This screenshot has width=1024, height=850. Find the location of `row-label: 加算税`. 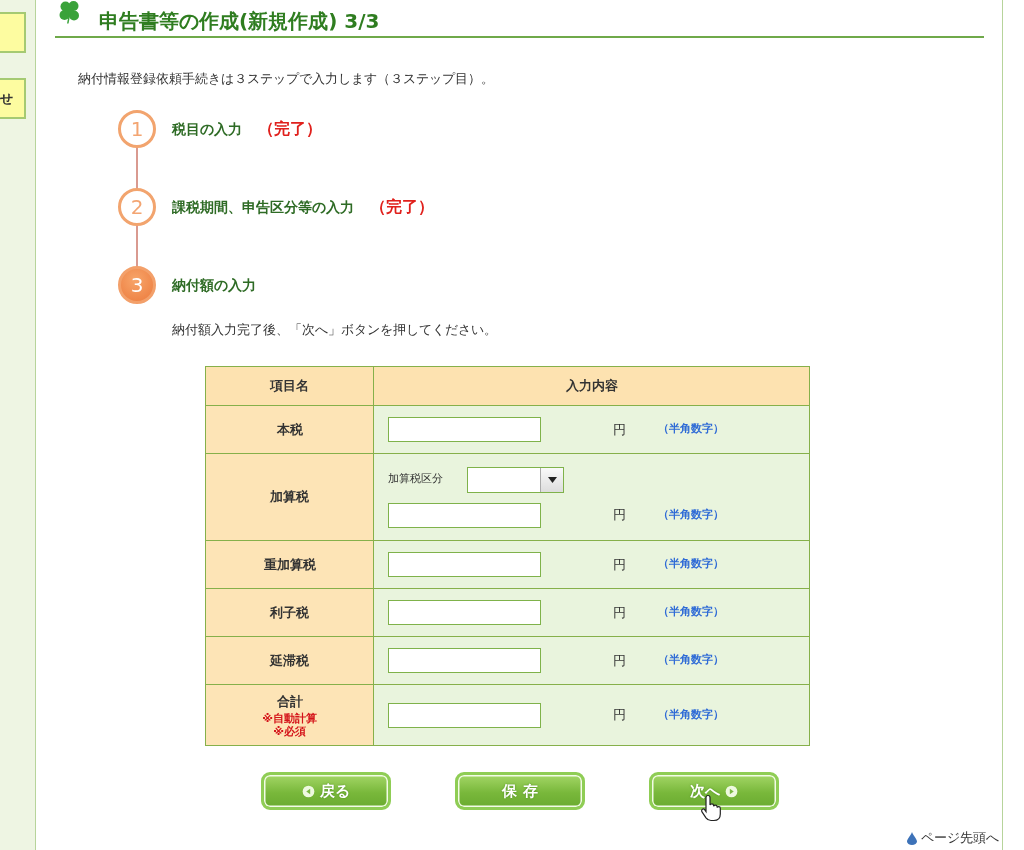

row-label: 加算税 is located at coordinates (289, 497).